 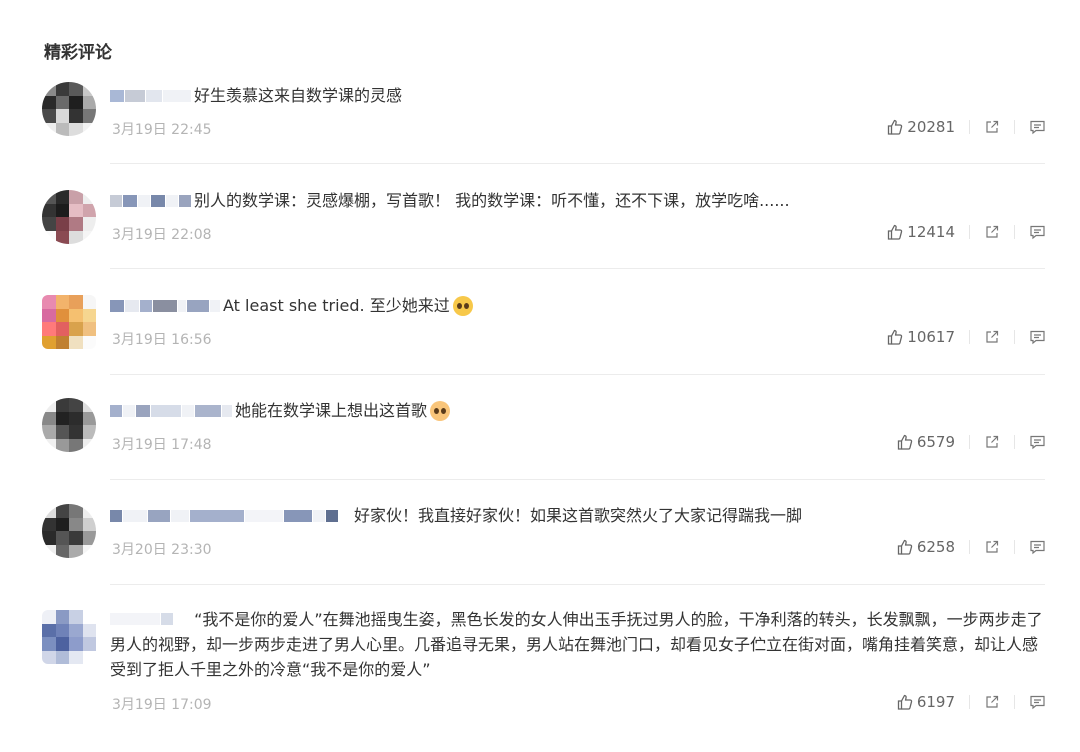 I want to click on like-count: 12414, so click(x=931, y=232).